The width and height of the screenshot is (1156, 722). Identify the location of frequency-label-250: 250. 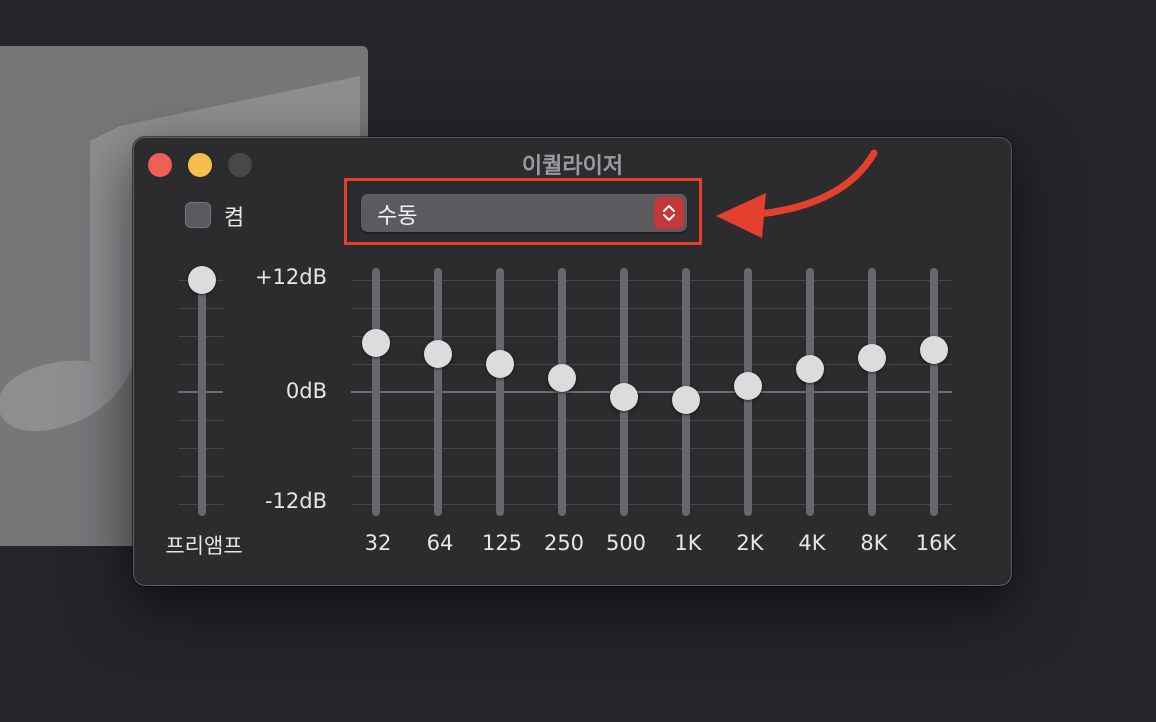
(564, 543).